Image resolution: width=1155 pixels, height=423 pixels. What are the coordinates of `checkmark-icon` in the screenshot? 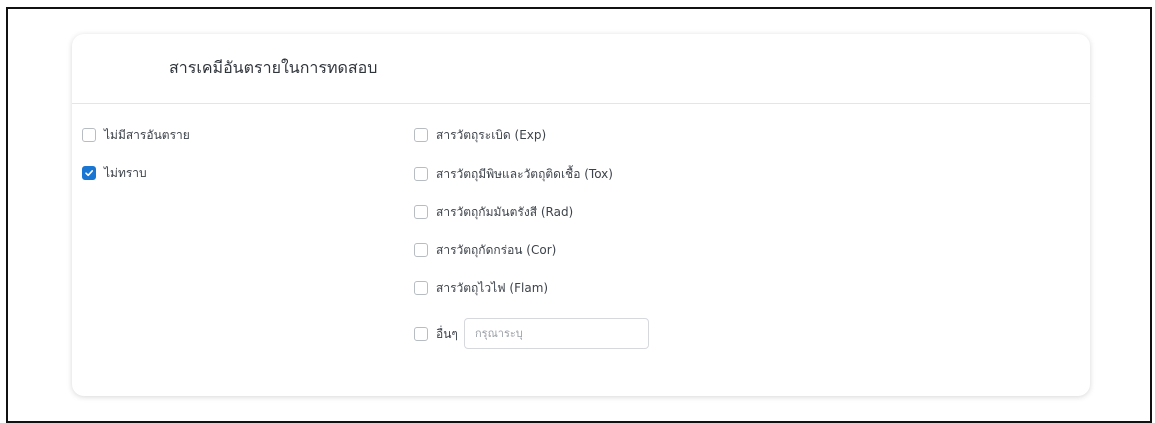 It's located at (89, 173).